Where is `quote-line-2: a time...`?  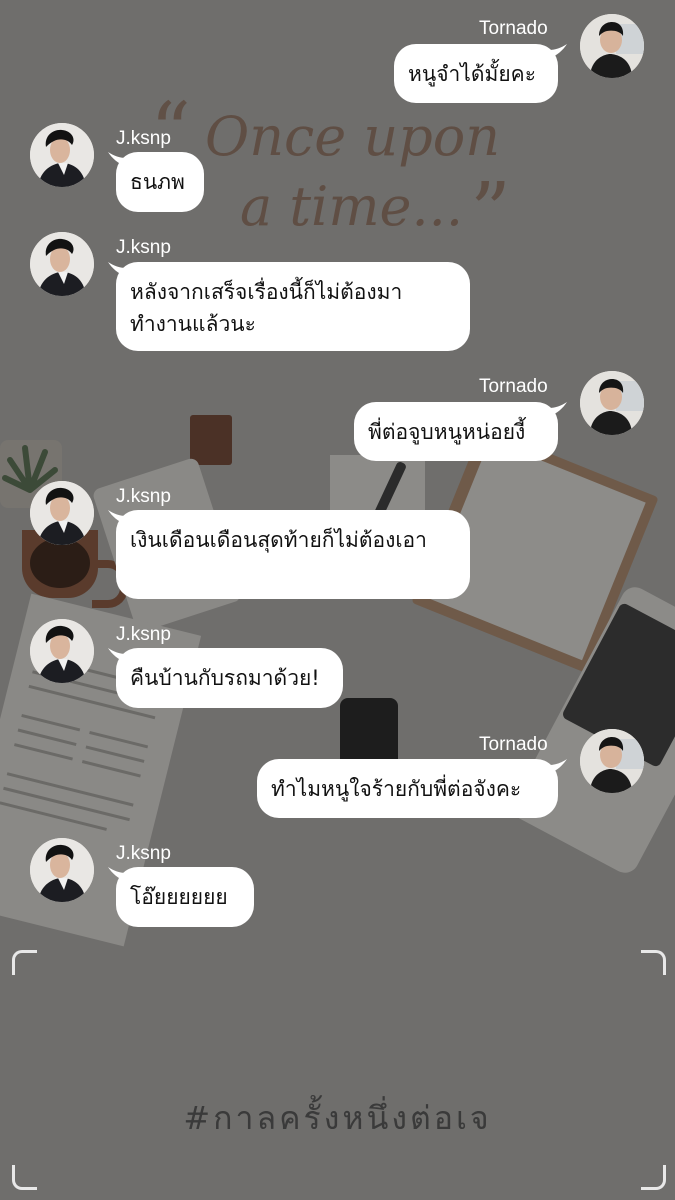
quote-line-2: a time... is located at coordinates (351, 206).